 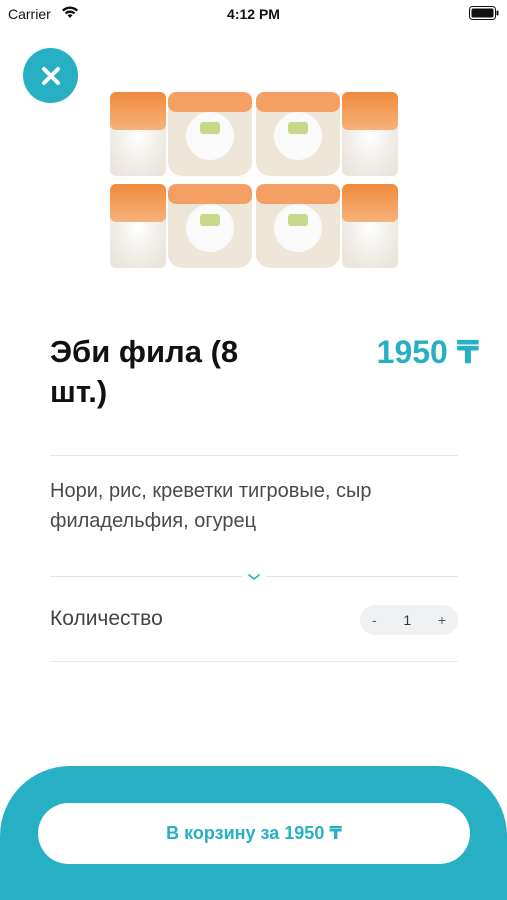 I want to click on close-button, so click(x=50, y=75).